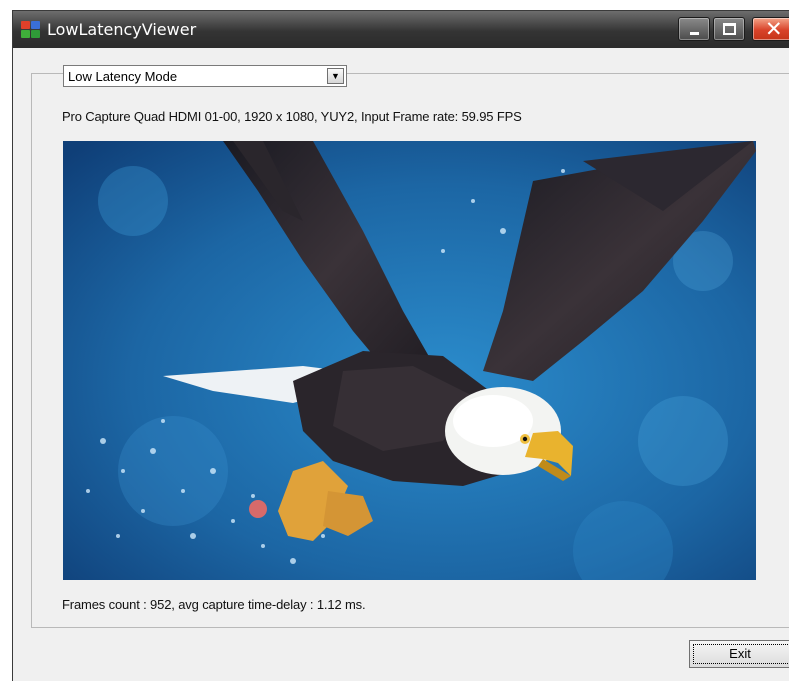  What do you see at coordinates (694, 33) in the screenshot?
I see `minimize-icon` at bounding box center [694, 33].